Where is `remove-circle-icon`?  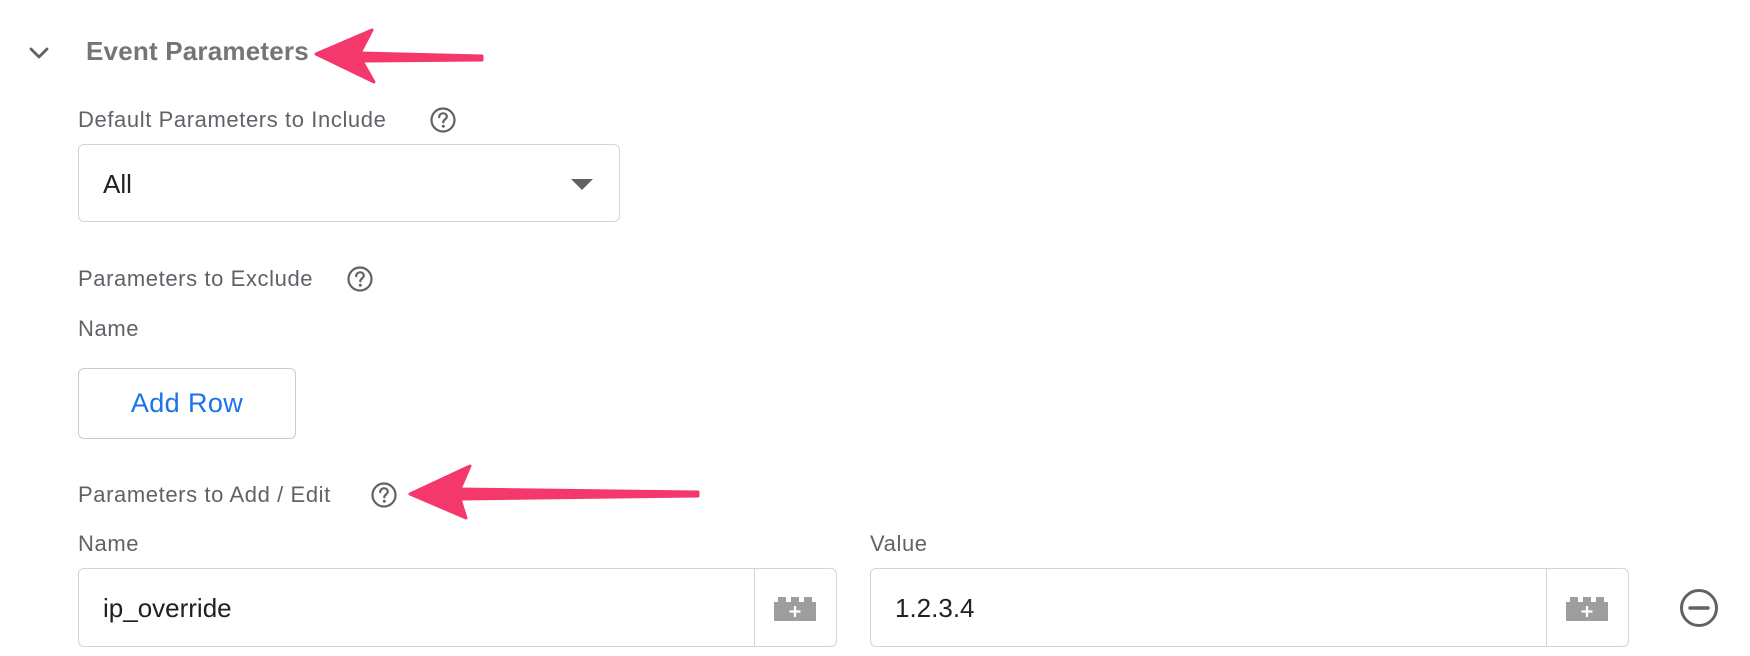
remove-circle-icon is located at coordinates (1699, 608).